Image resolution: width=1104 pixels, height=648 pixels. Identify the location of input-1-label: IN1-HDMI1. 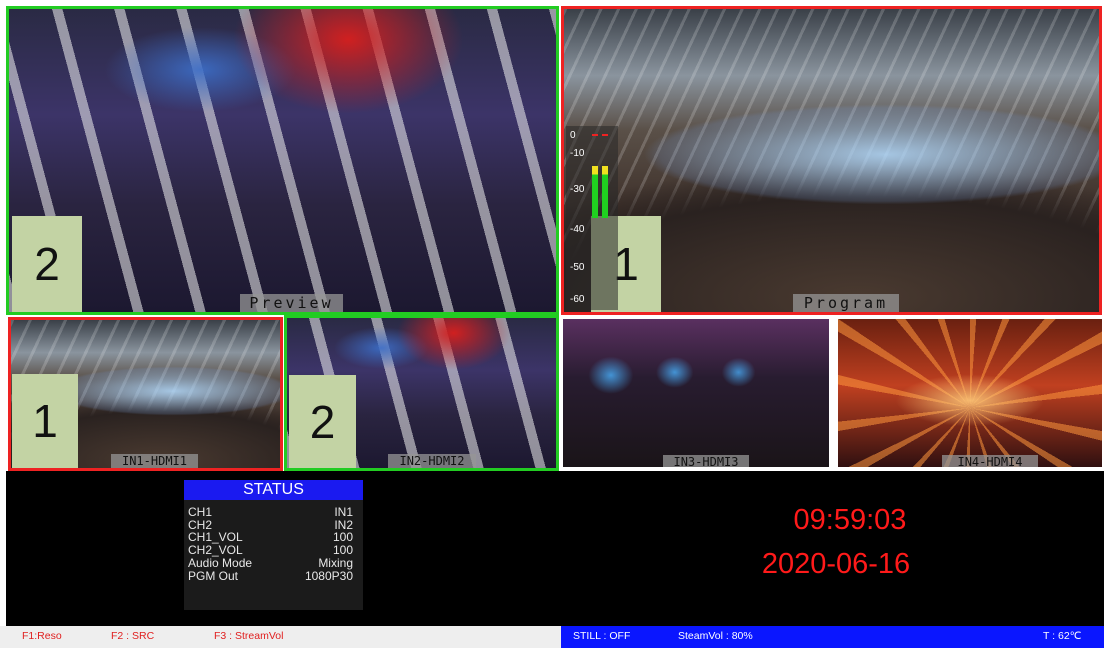
(154, 461).